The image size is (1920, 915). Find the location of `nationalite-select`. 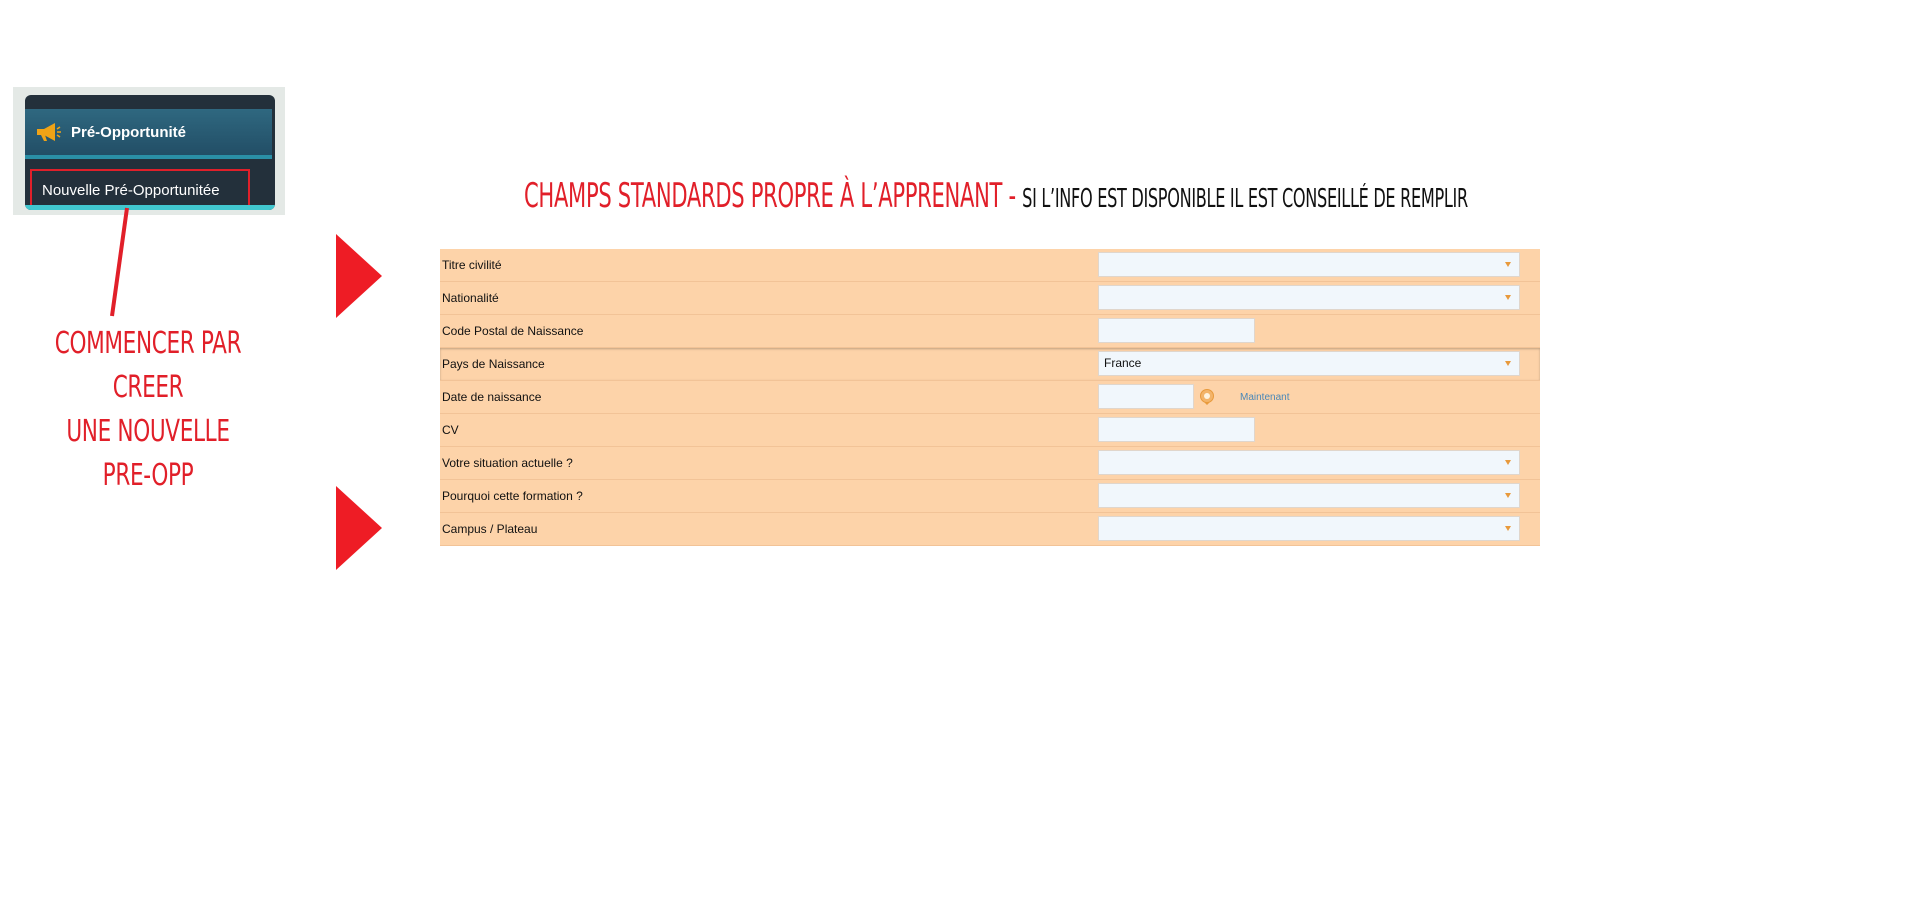

nationalite-select is located at coordinates (1309, 297).